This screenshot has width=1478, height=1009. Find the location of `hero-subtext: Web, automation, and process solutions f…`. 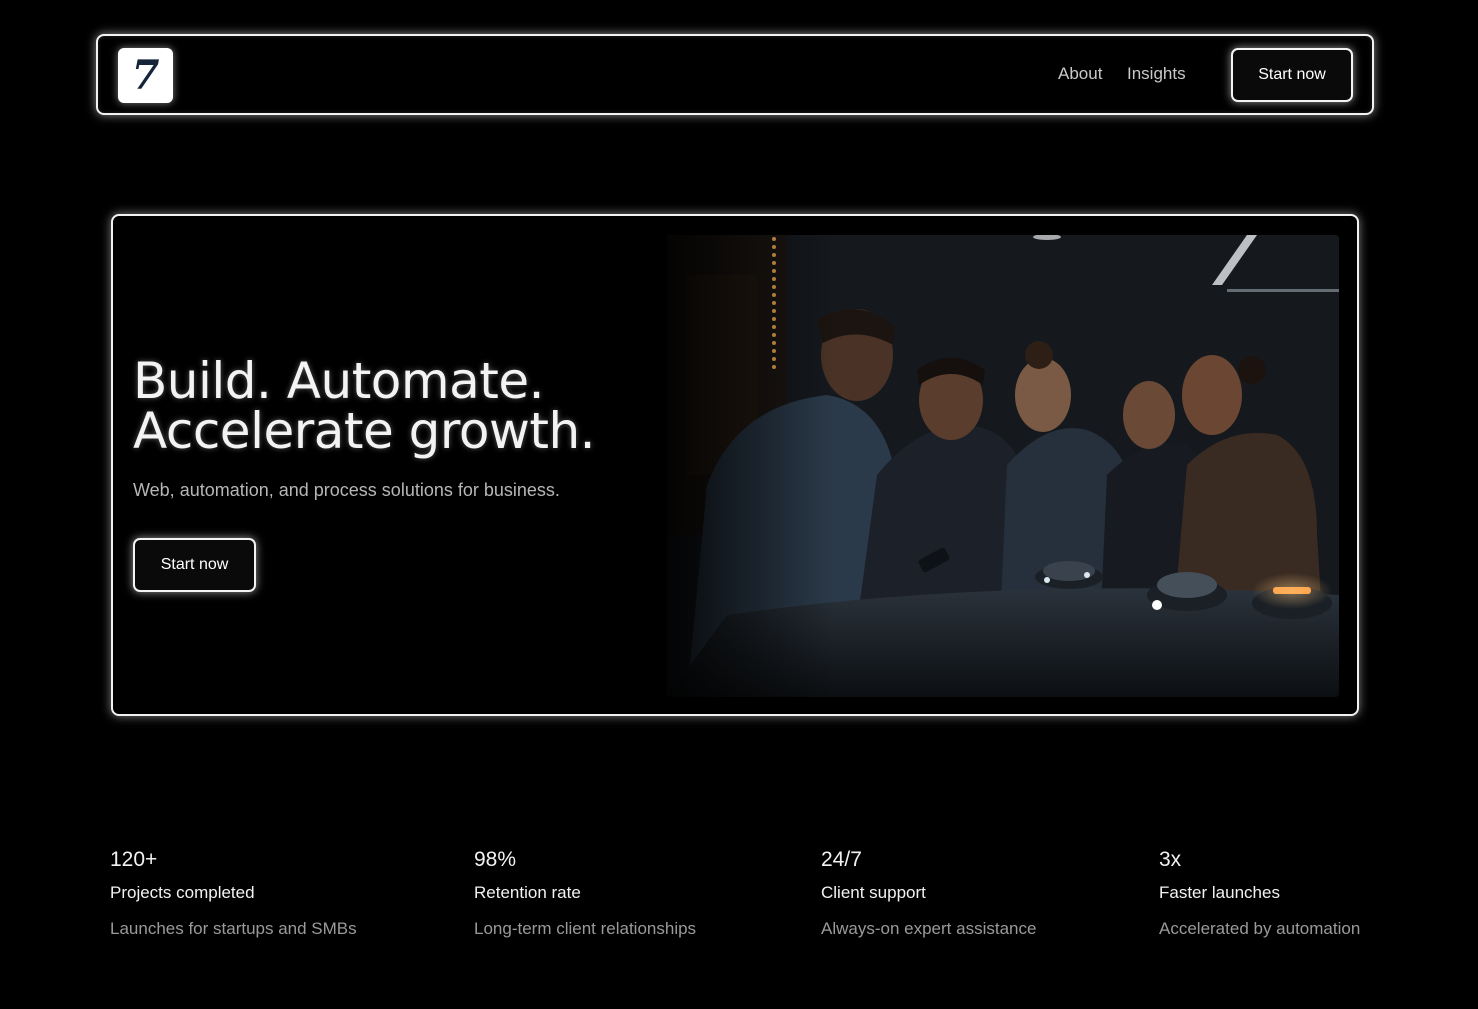

hero-subtext: Web, automation, and process solutions f… is located at coordinates (346, 490).